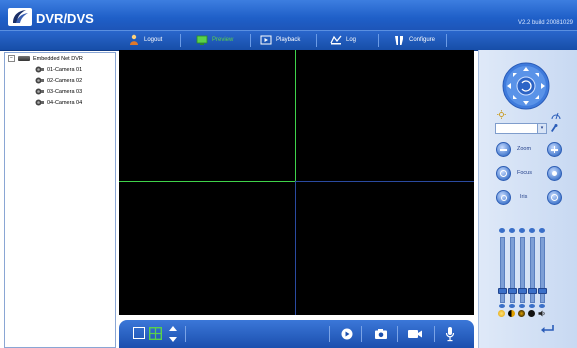  Describe the element at coordinates (288, 15) in the screenshot. I see `title-bar: DVR/DVS V2.2 build 20081029` at that location.